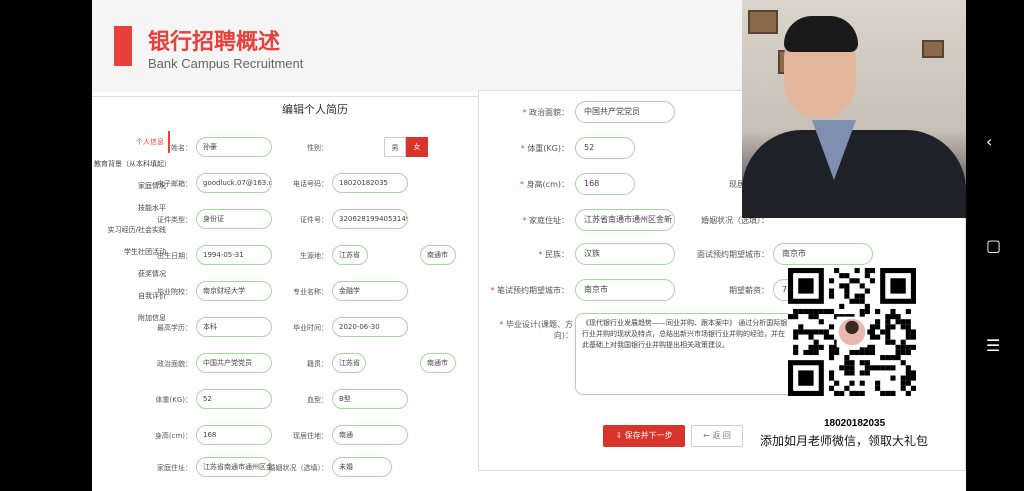 The width and height of the screenshot is (1024, 491). I want to click on slide-subtitle: Bank Campus Recruitment, so click(226, 63).